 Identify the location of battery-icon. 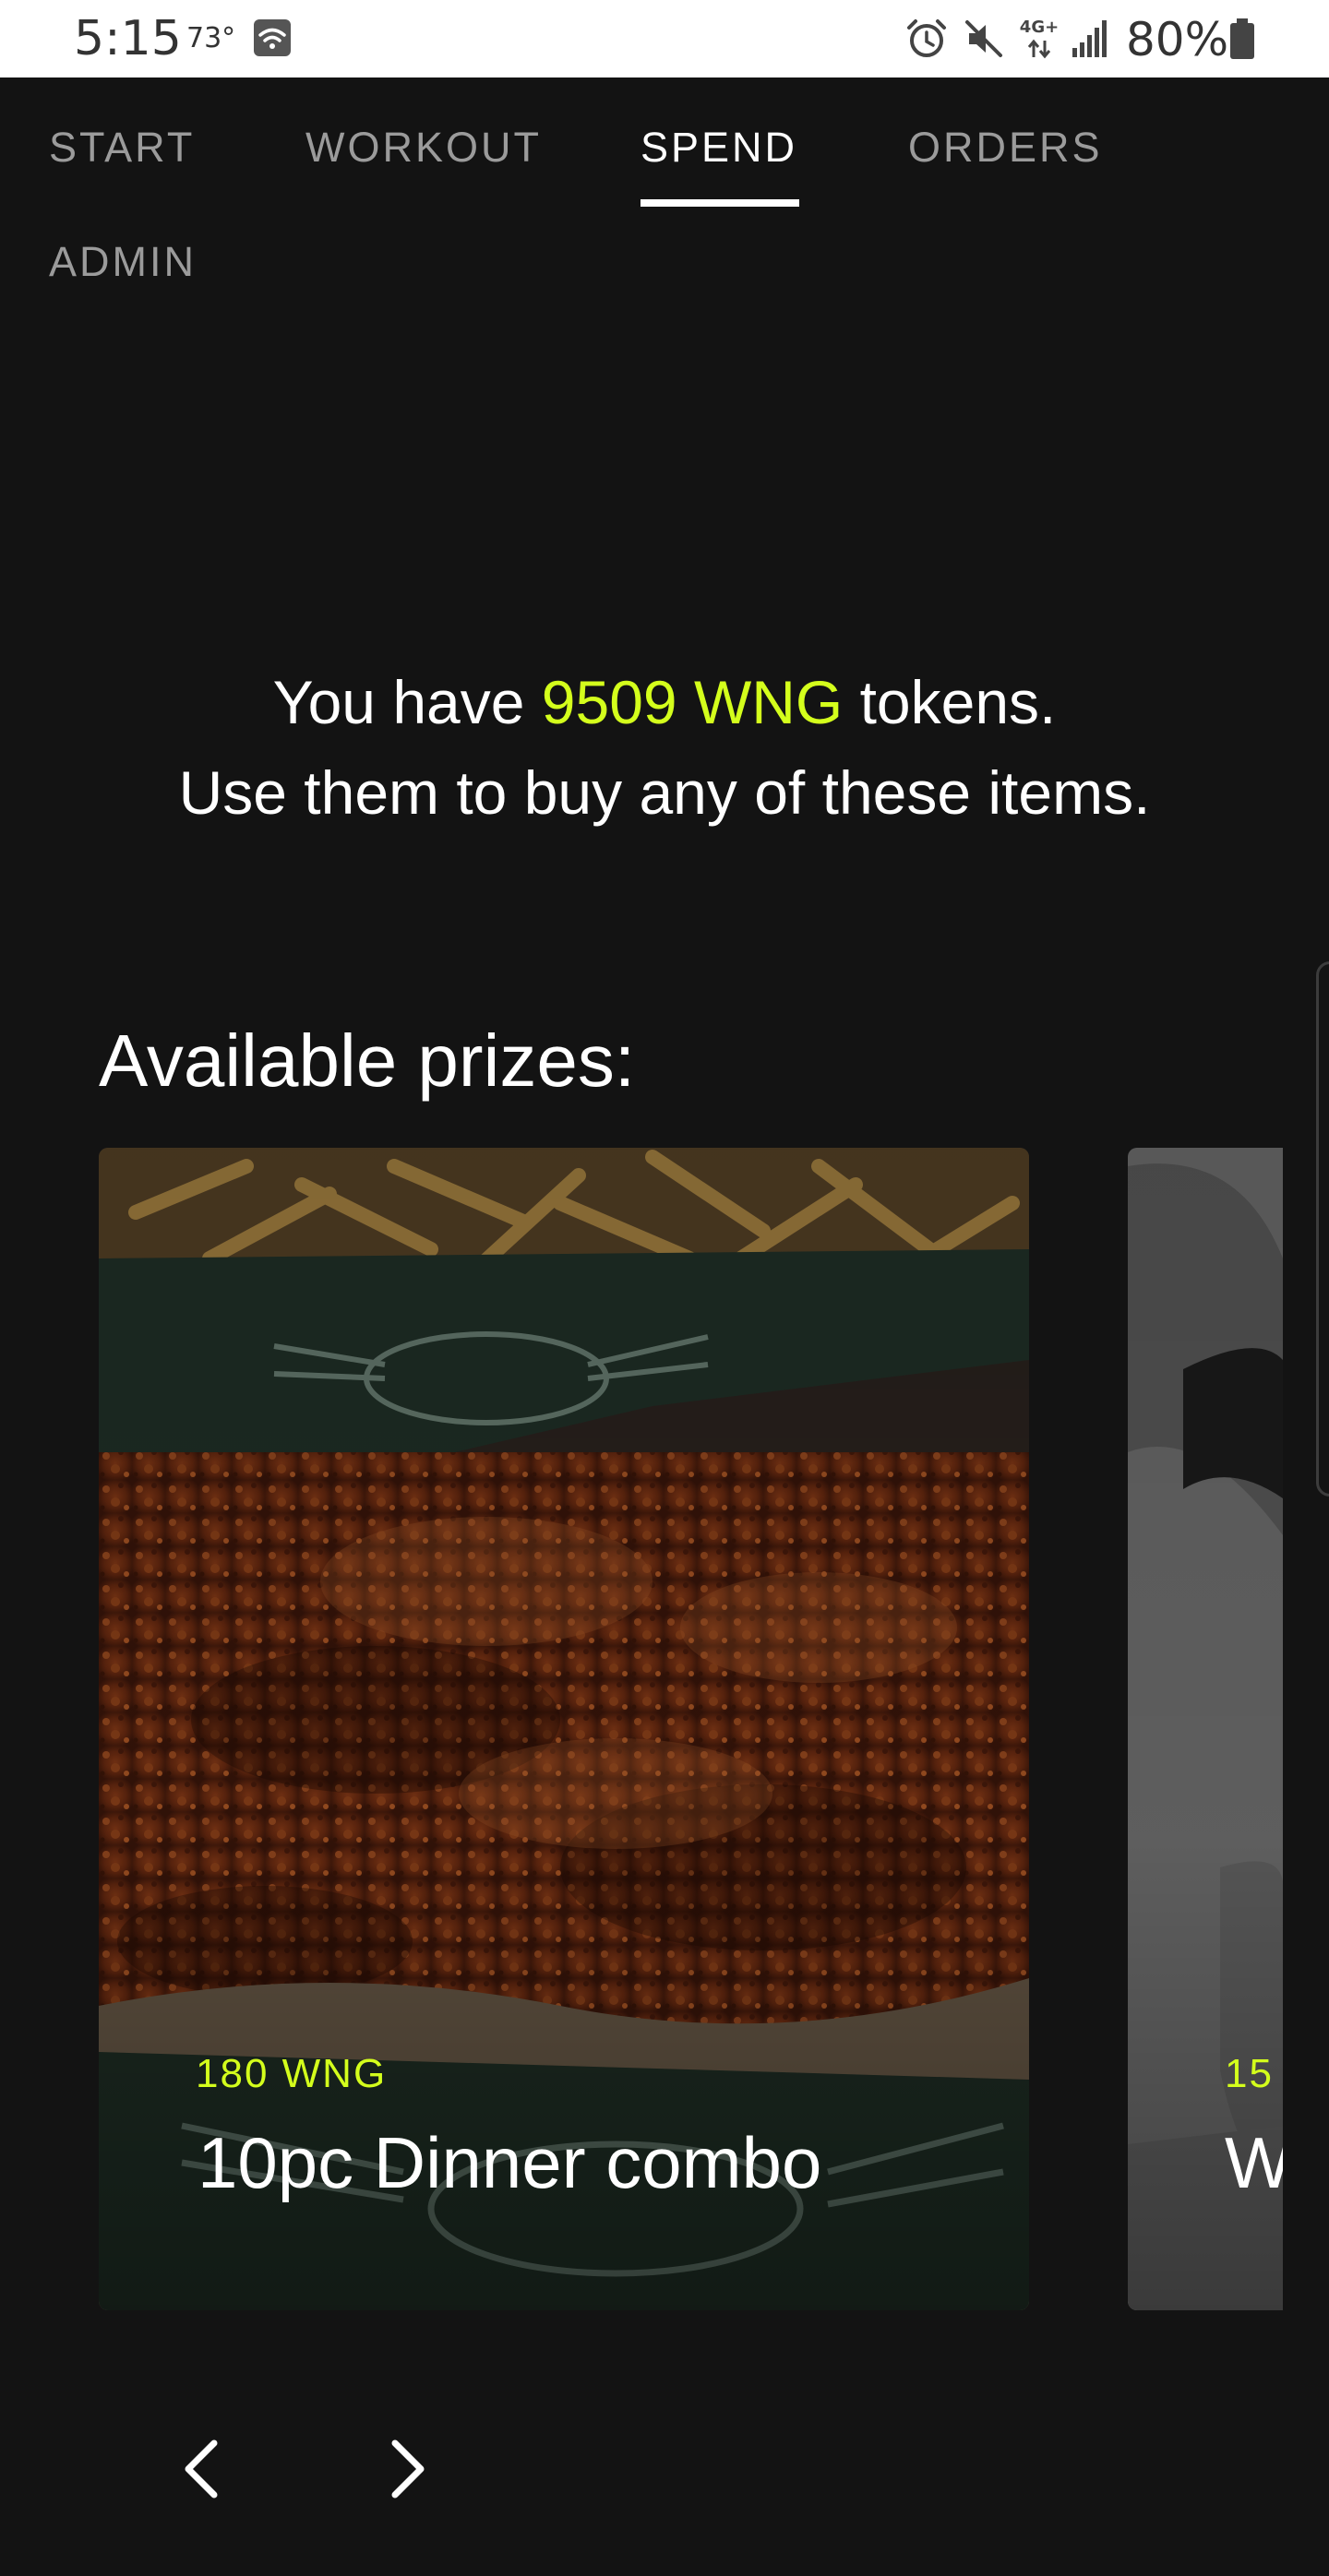
(1242, 38).